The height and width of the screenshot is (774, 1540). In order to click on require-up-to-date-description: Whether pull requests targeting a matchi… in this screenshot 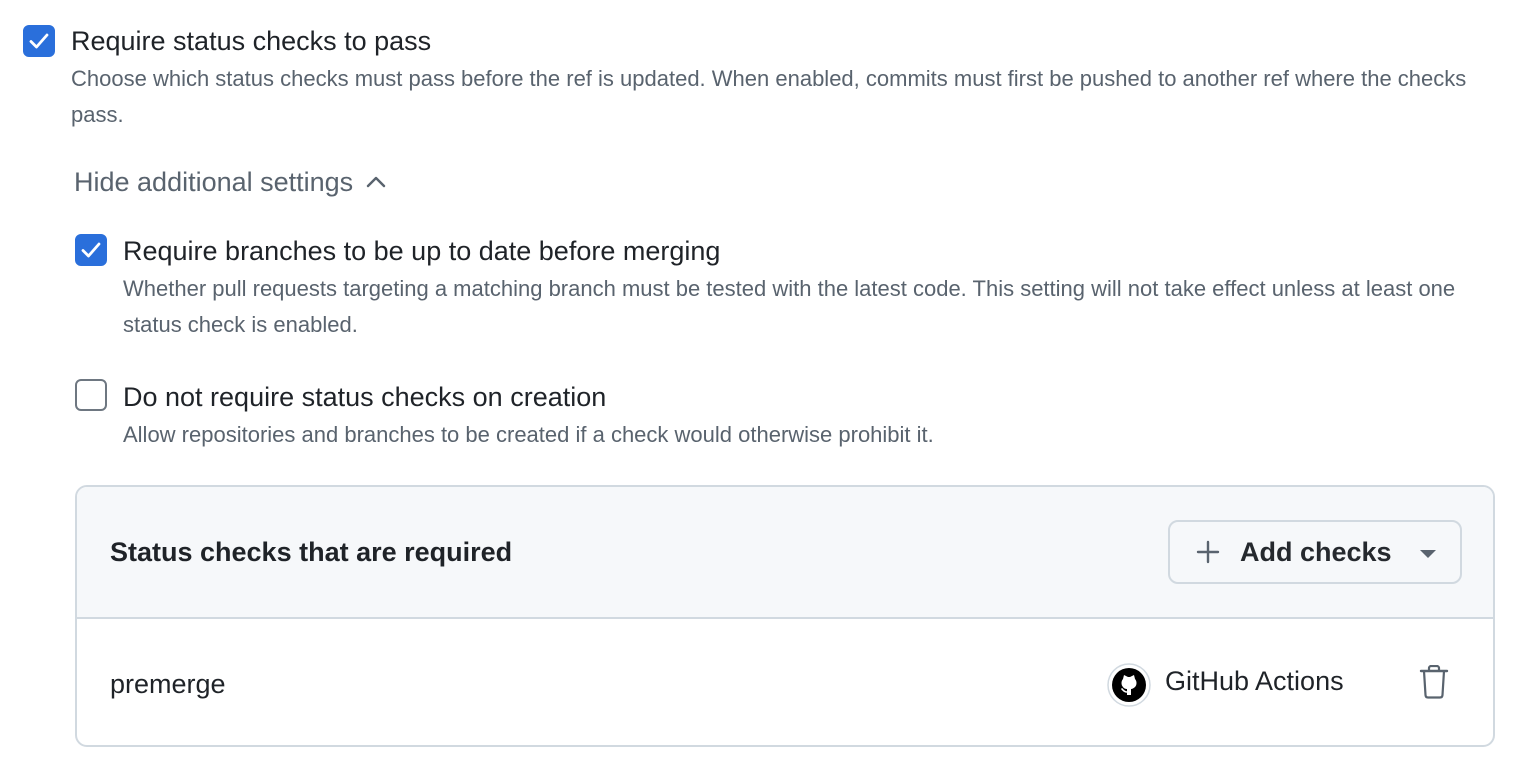, I will do `click(789, 306)`.